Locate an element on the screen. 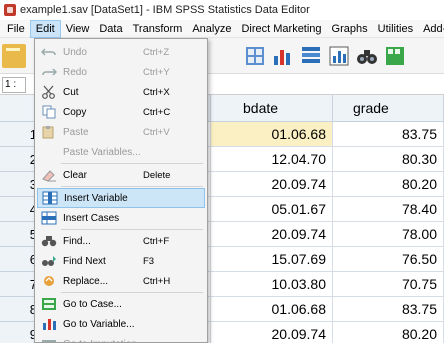 This screenshot has height=343, width=444. edit-menu-item-copy: Copy Ctrl+C is located at coordinates (121, 112).